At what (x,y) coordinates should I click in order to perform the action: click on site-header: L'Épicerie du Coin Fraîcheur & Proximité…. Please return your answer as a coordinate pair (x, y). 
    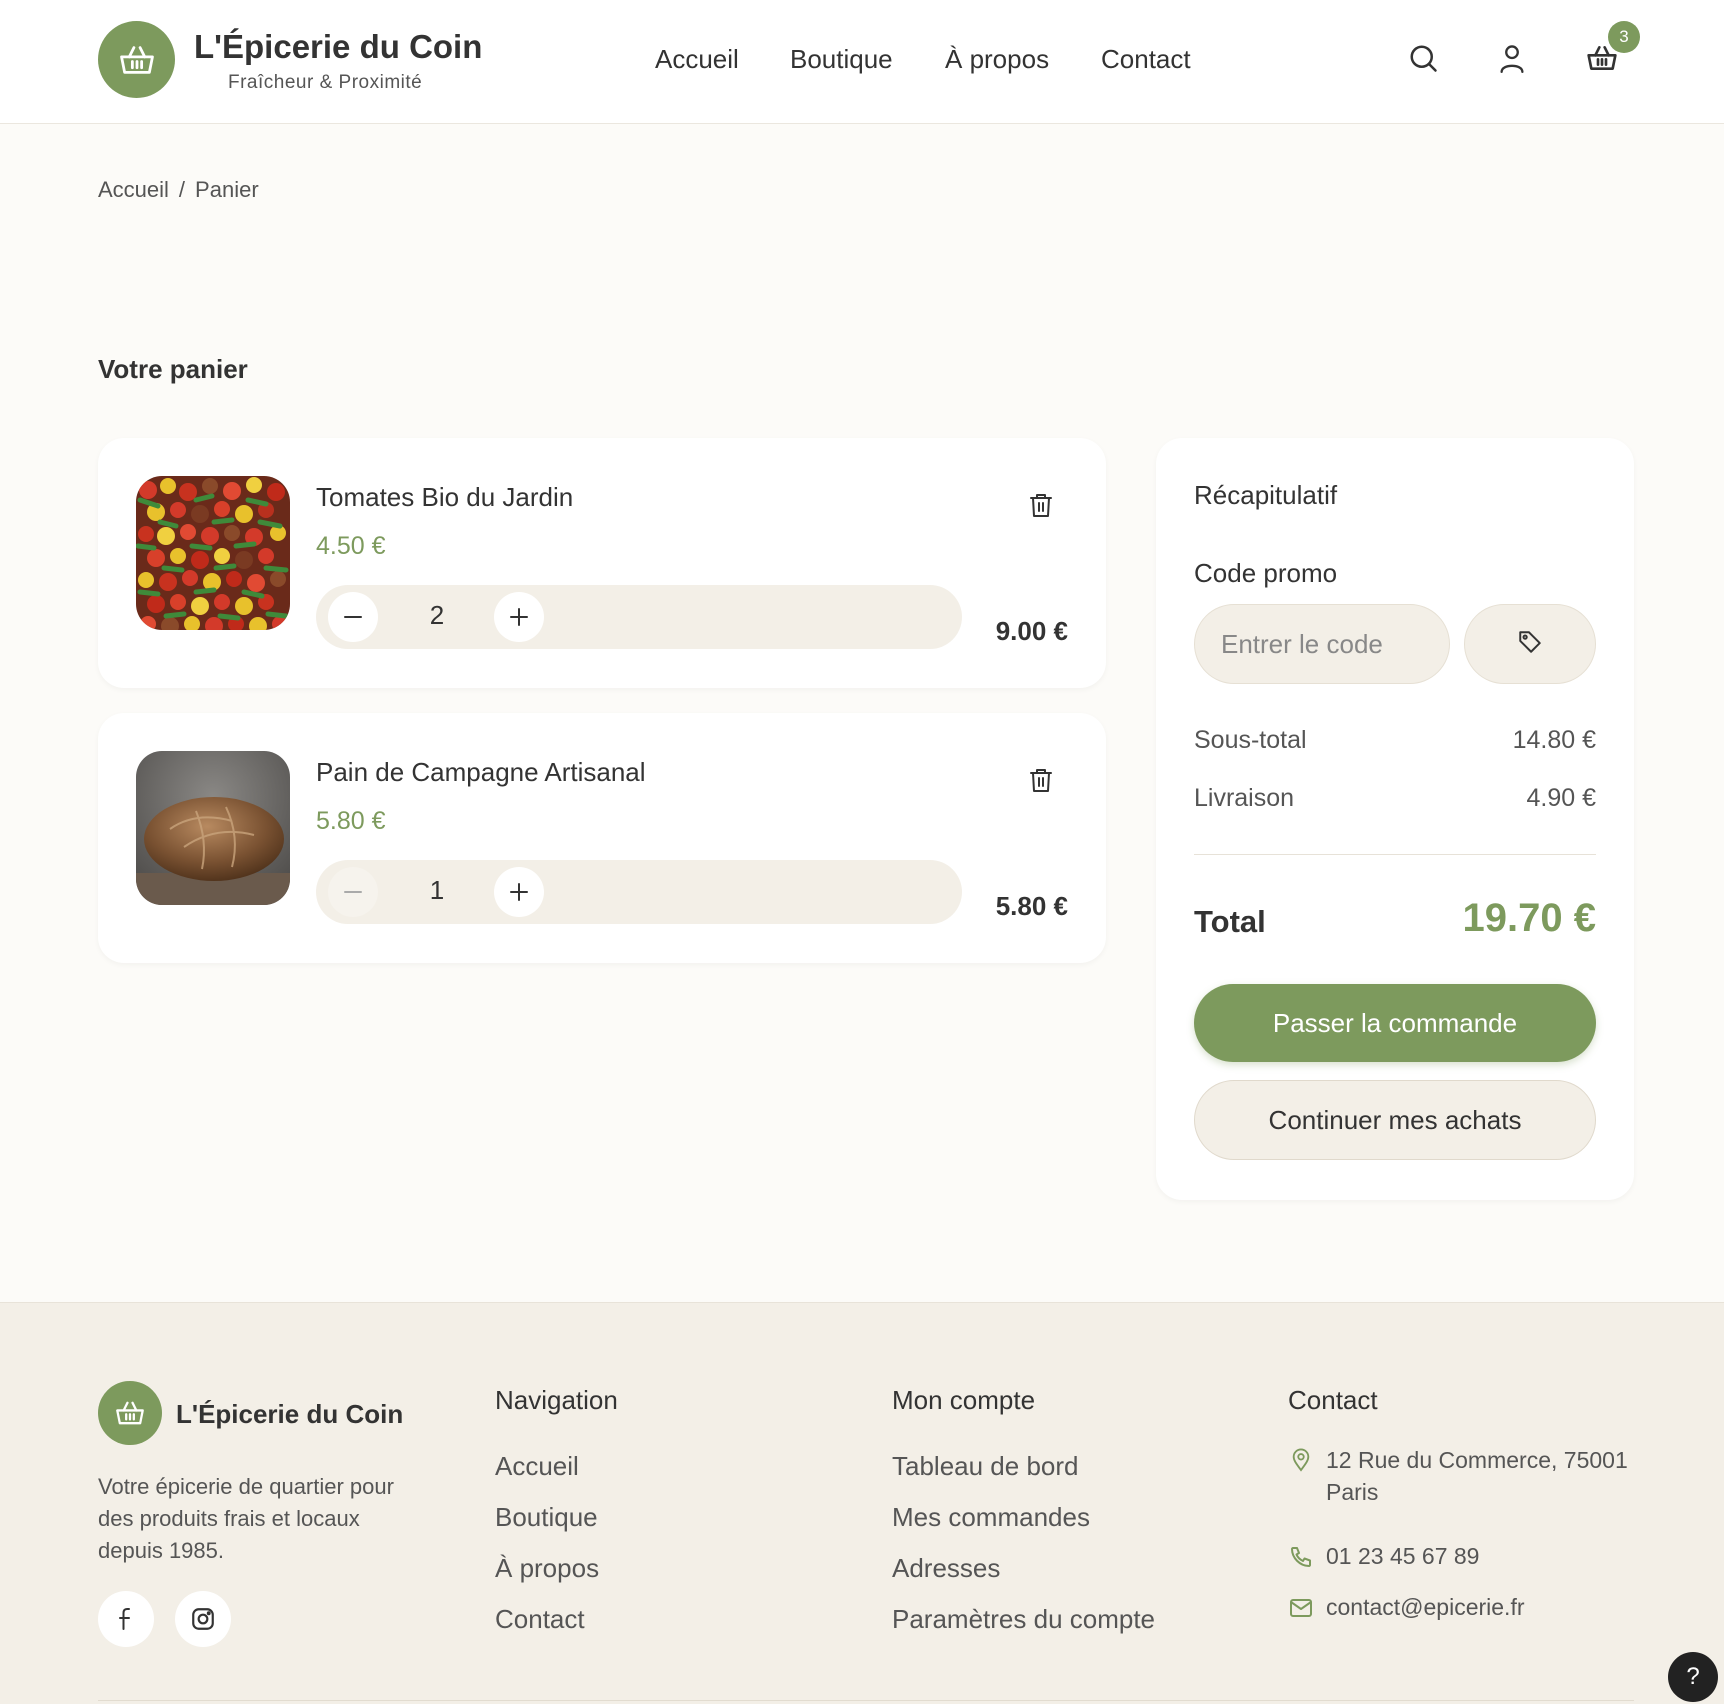
    Looking at the image, I should click on (862, 62).